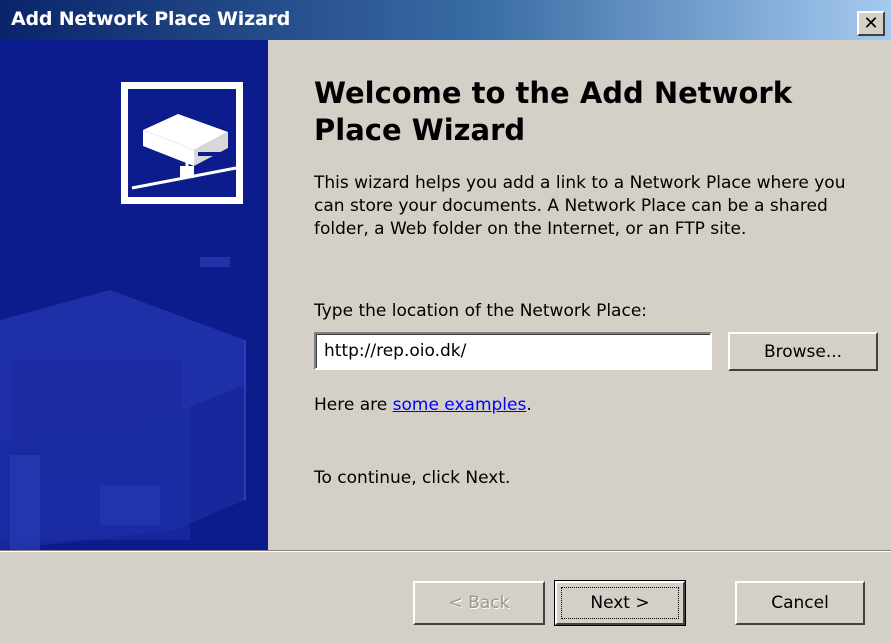  I want to click on location-label: Type the location of the Network Place:, so click(481, 311).